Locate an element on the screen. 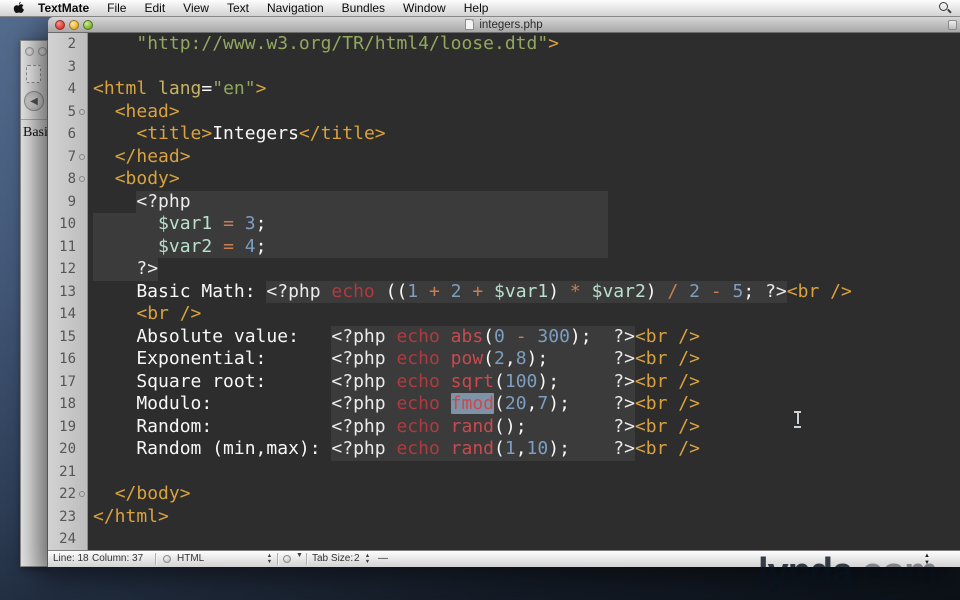  menu-item-file: File is located at coordinates (116, 8).